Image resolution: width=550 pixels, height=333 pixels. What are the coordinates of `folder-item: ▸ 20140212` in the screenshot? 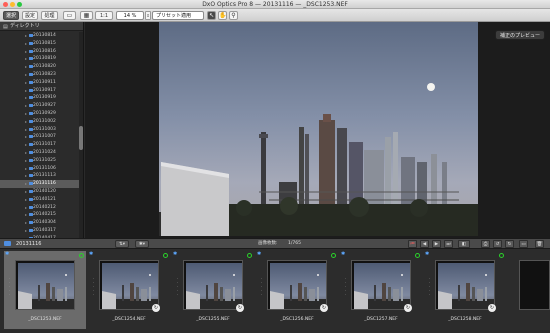 It's located at (41, 208).